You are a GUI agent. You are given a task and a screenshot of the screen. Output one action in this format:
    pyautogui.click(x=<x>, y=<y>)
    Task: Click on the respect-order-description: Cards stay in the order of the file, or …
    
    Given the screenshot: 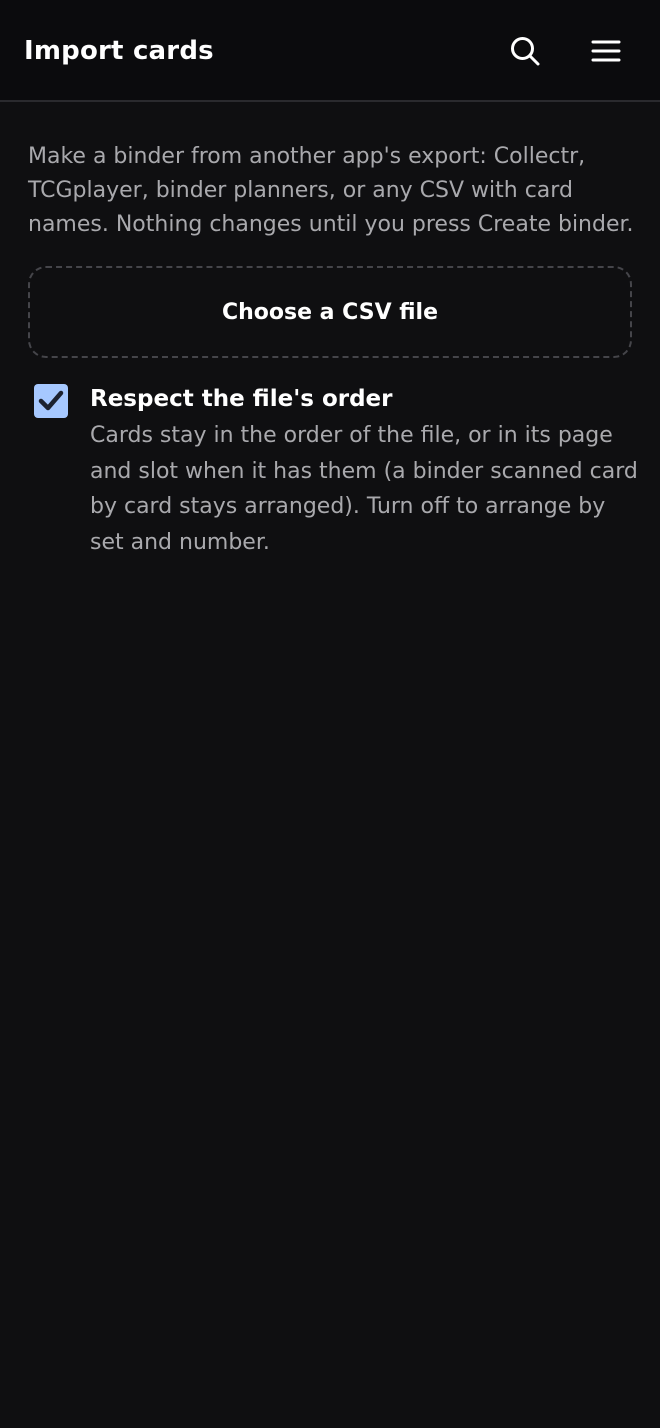 What is the action you would take?
    pyautogui.click(x=364, y=489)
    